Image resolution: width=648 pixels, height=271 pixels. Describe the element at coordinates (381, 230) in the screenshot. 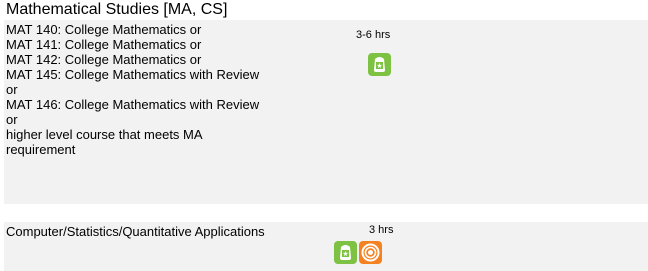

I see `credit-hours: 3 hrs` at that location.